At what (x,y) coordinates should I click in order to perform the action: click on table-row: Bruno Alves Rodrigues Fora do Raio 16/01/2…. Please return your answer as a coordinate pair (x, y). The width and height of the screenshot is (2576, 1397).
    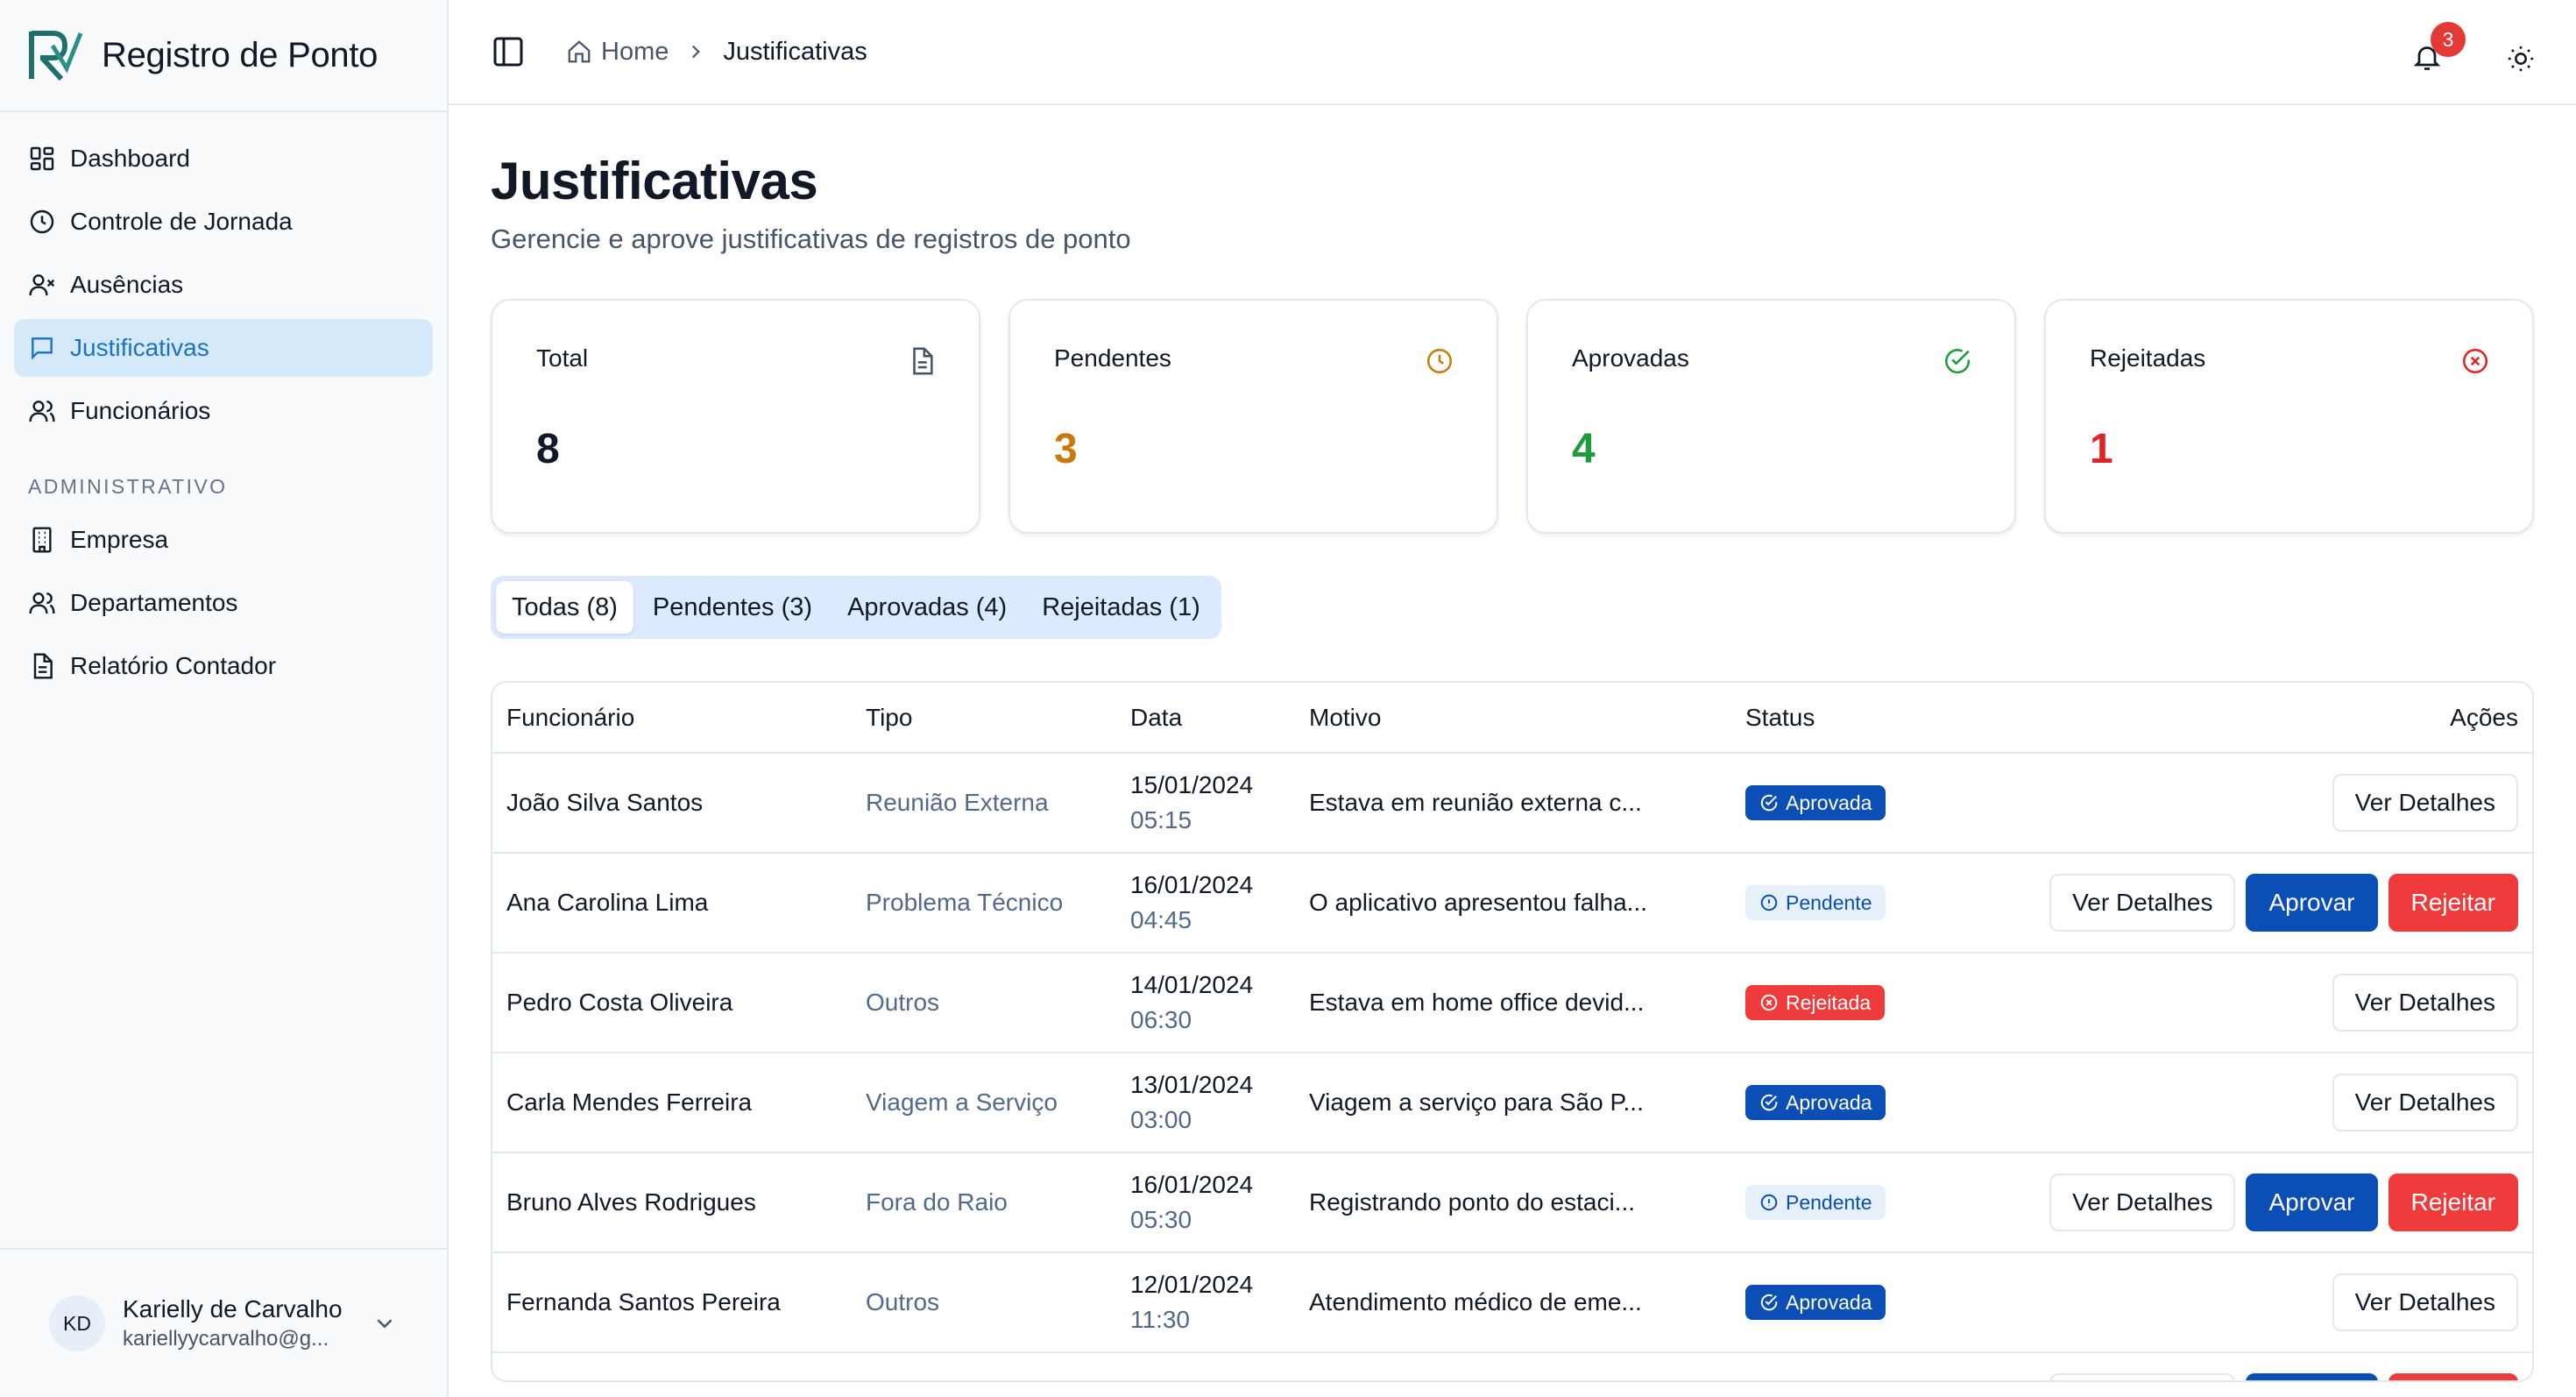
    Looking at the image, I should click on (1512, 1202).